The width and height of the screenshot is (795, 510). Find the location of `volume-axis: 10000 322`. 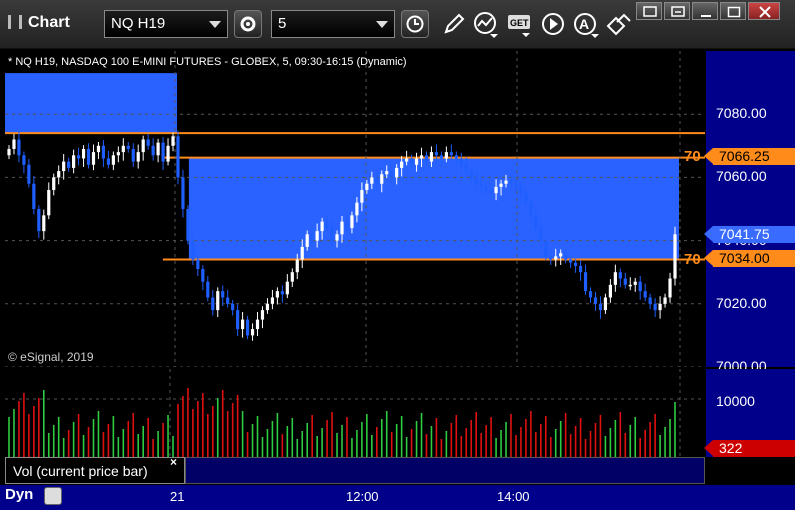

volume-axis: 10000 322 is located at coordinates (749, 413).